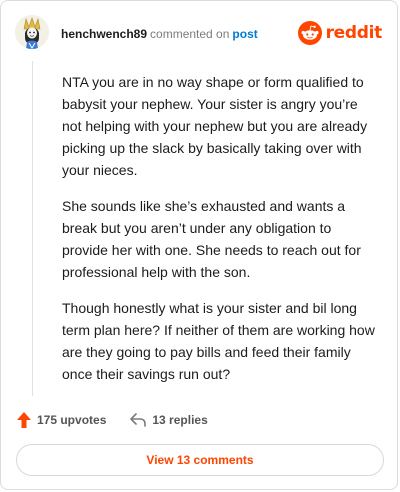 This screenshot has height=492, width=400. What do you see at coordinates (180, 420) in the screenshot?
I see `reply-count: 13 replies` at bounding box center [180, 420].